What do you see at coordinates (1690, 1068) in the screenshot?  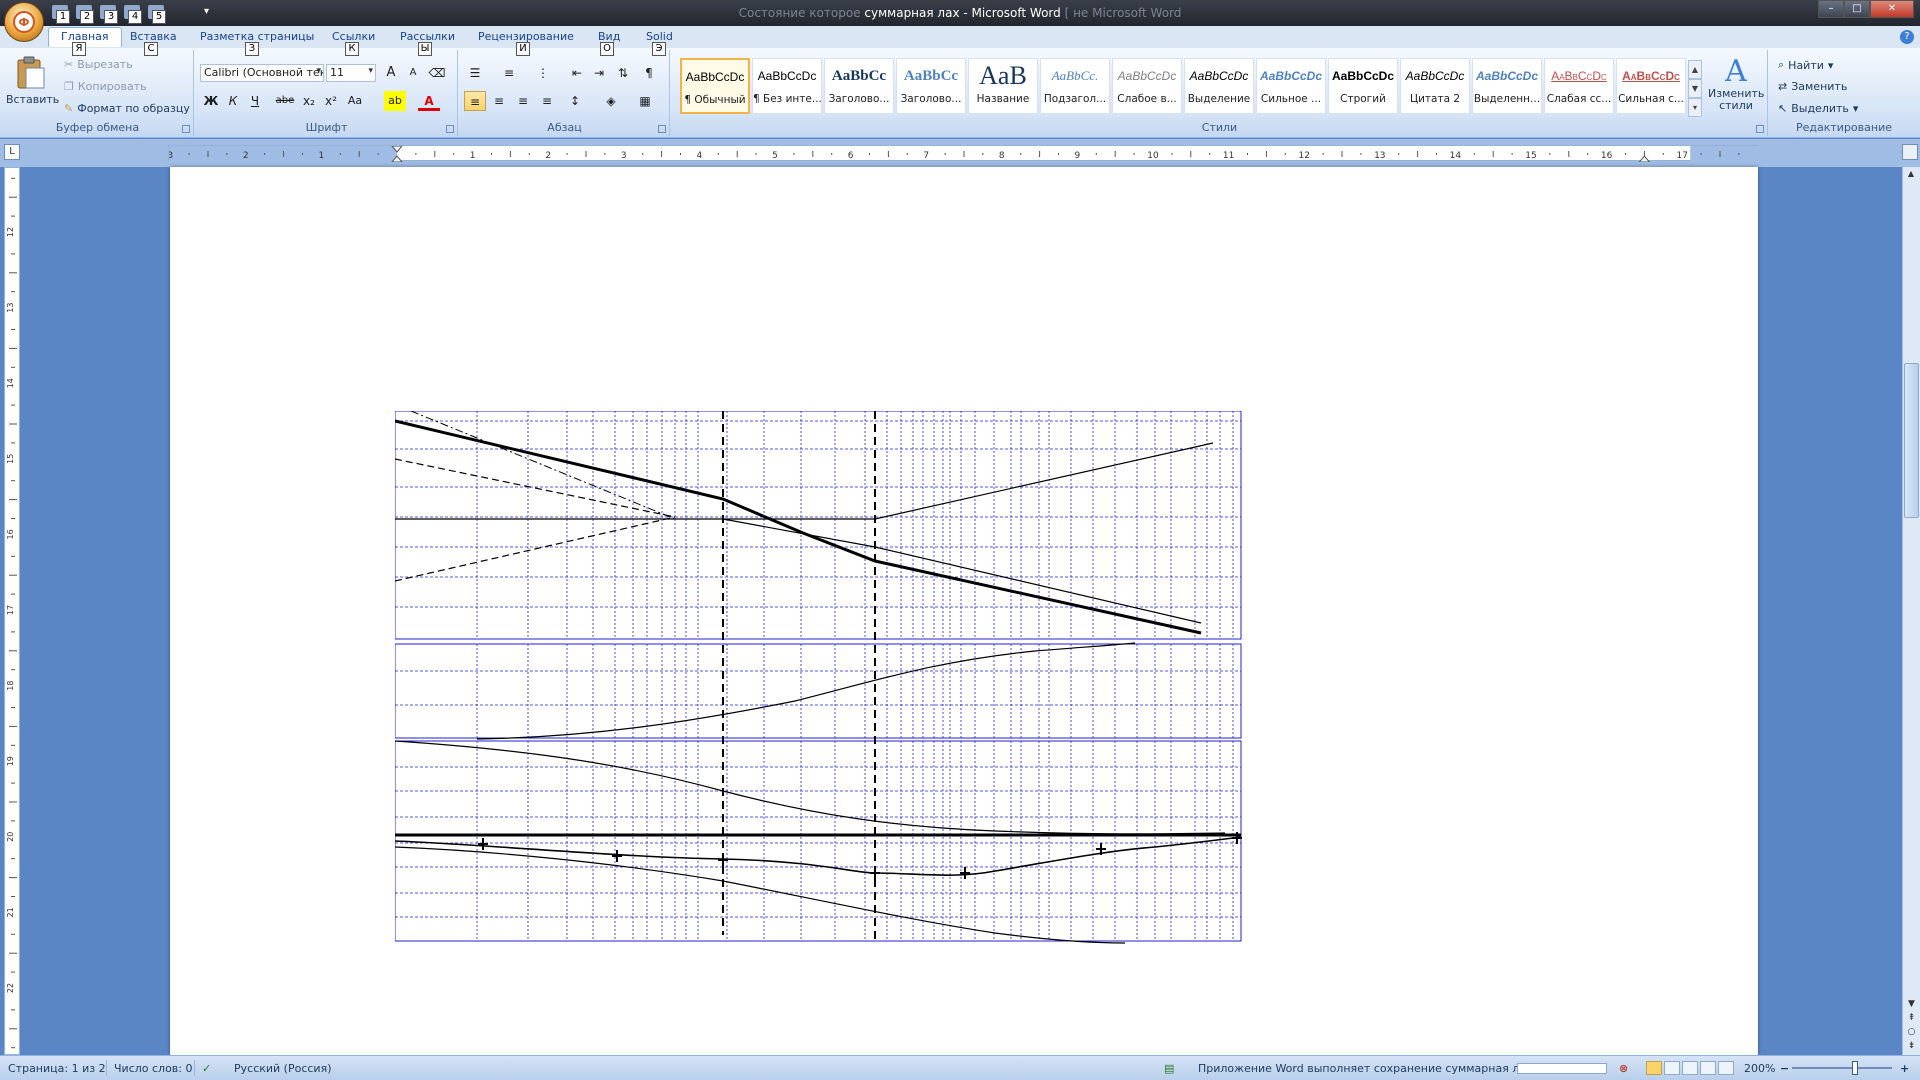 I see `web-layout-view-icon` at bounding box center [1690, 1068].